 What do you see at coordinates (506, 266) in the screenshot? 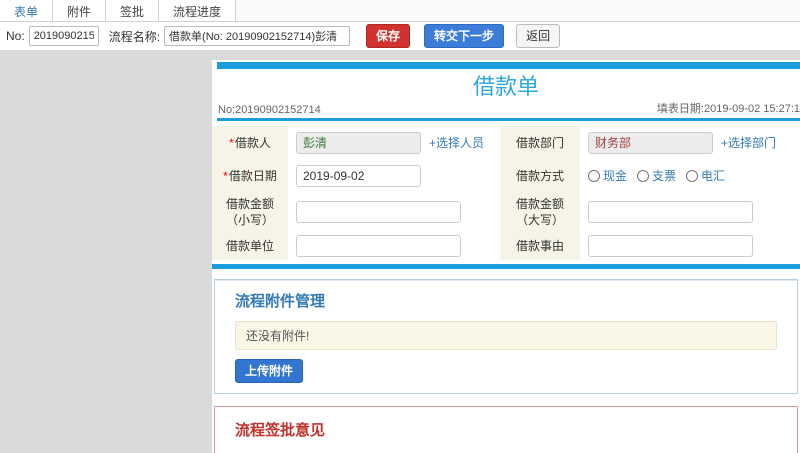
I see `bottom-blue-bar` at bounding box center [506, 266].